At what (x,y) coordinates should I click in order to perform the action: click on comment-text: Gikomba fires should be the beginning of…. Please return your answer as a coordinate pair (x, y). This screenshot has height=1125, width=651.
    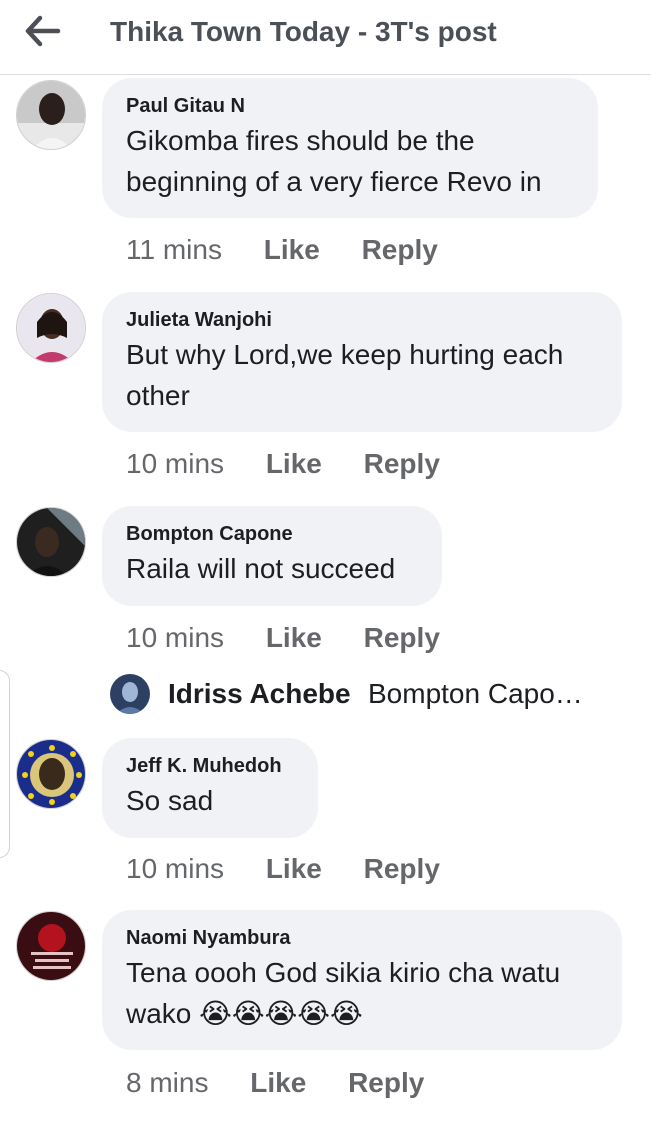
    Looking at the image, I should click on (334, 161).